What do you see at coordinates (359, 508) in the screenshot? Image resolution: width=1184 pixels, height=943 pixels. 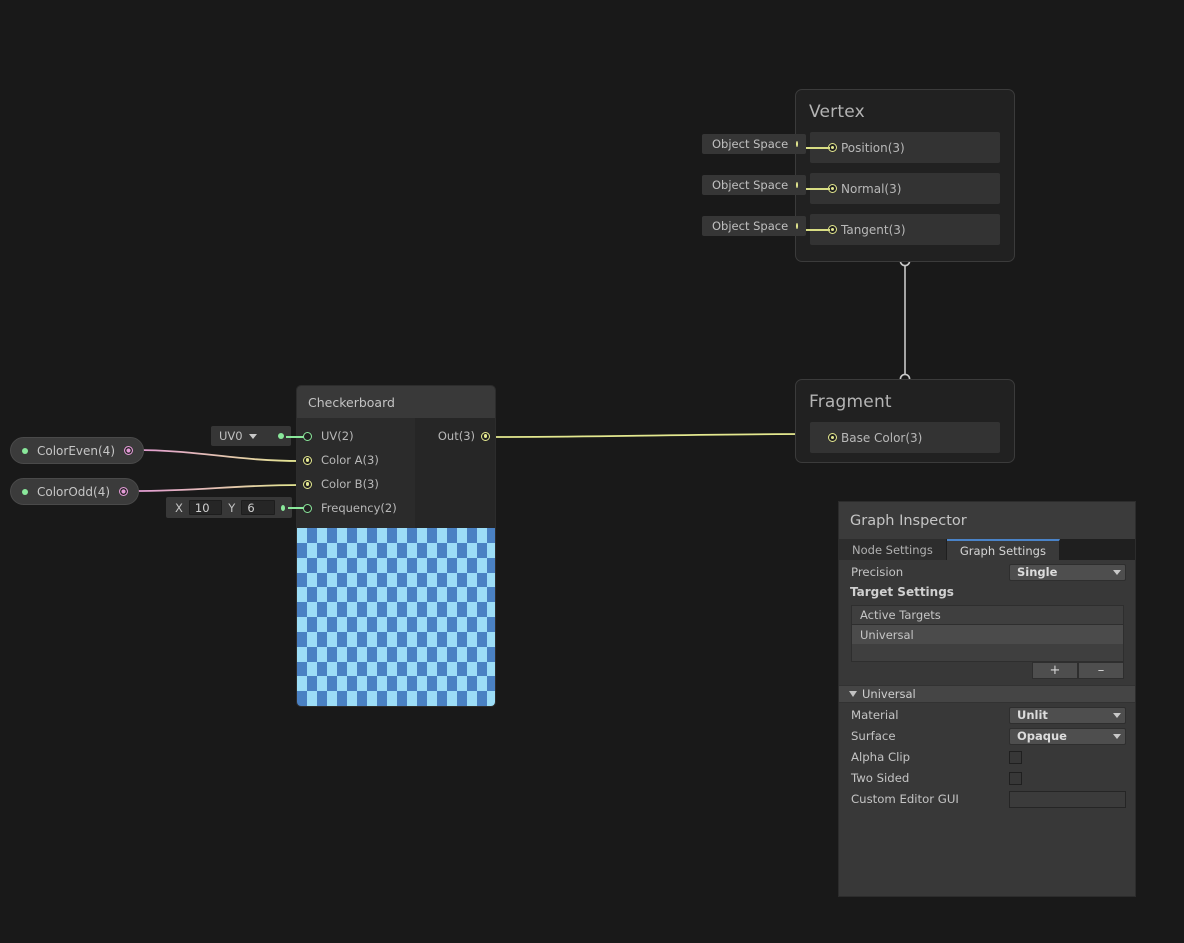 I see `frequency-input-label: Frequency(2)` at bounding box center [359, 508].